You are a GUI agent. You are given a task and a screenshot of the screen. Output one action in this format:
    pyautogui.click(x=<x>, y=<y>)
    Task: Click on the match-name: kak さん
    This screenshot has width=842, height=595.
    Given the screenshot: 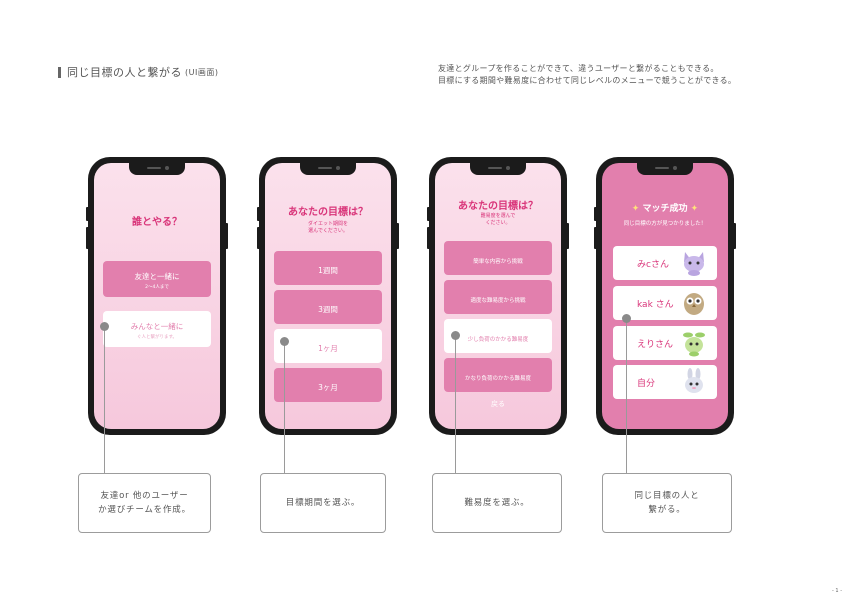 What is the action you would take?
    pyautogui.click(x=655, y=305)
    